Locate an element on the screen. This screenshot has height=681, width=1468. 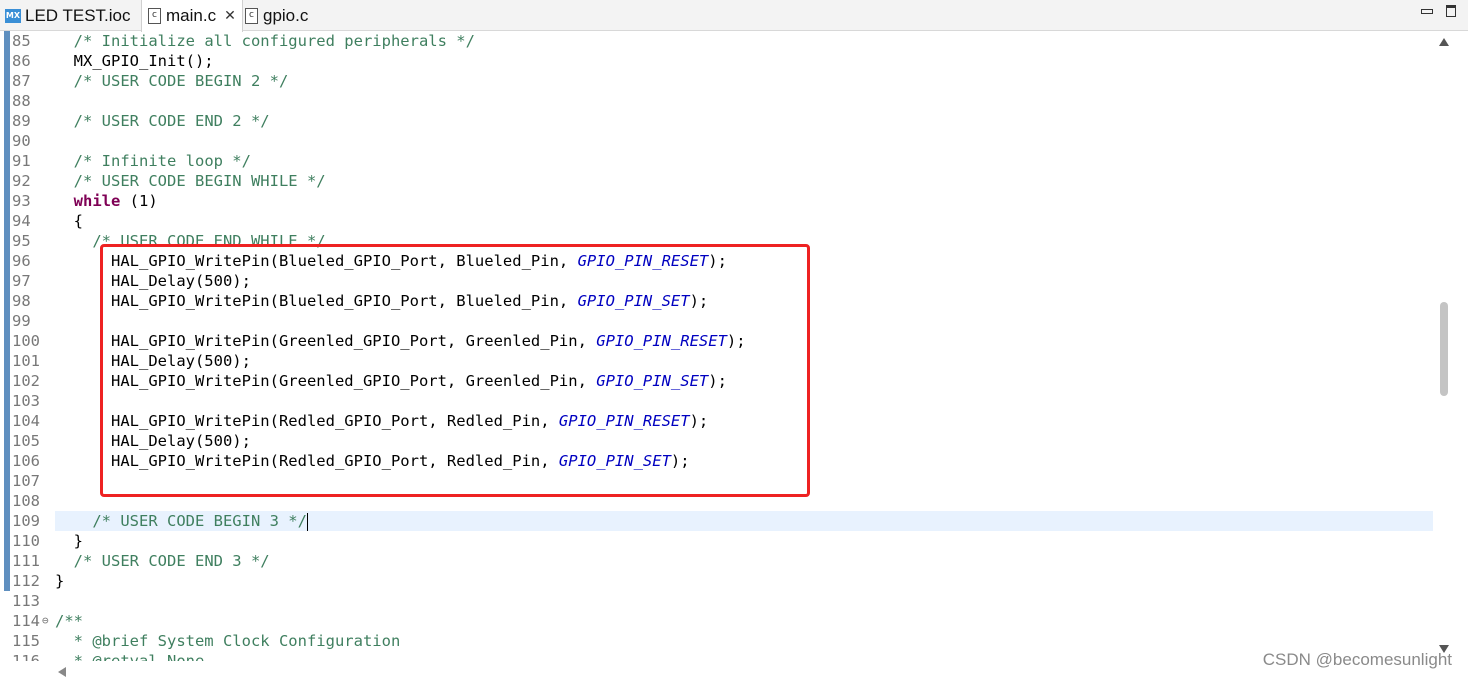
scroll-up-icon is located at coordinates (1444, 42).